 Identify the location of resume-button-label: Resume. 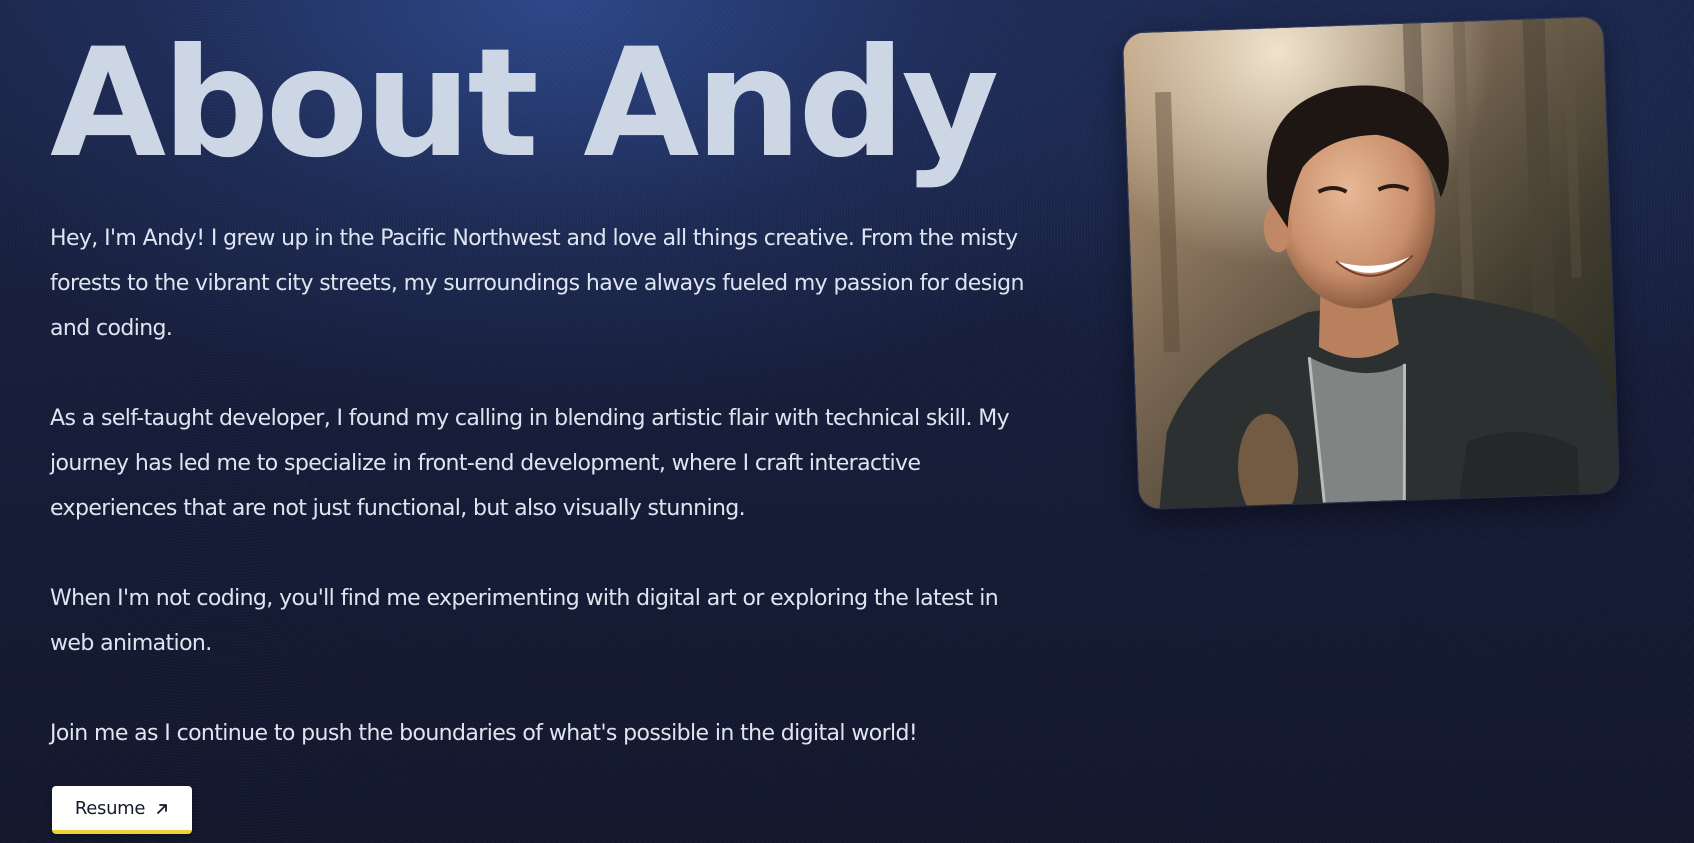
(110, 808).